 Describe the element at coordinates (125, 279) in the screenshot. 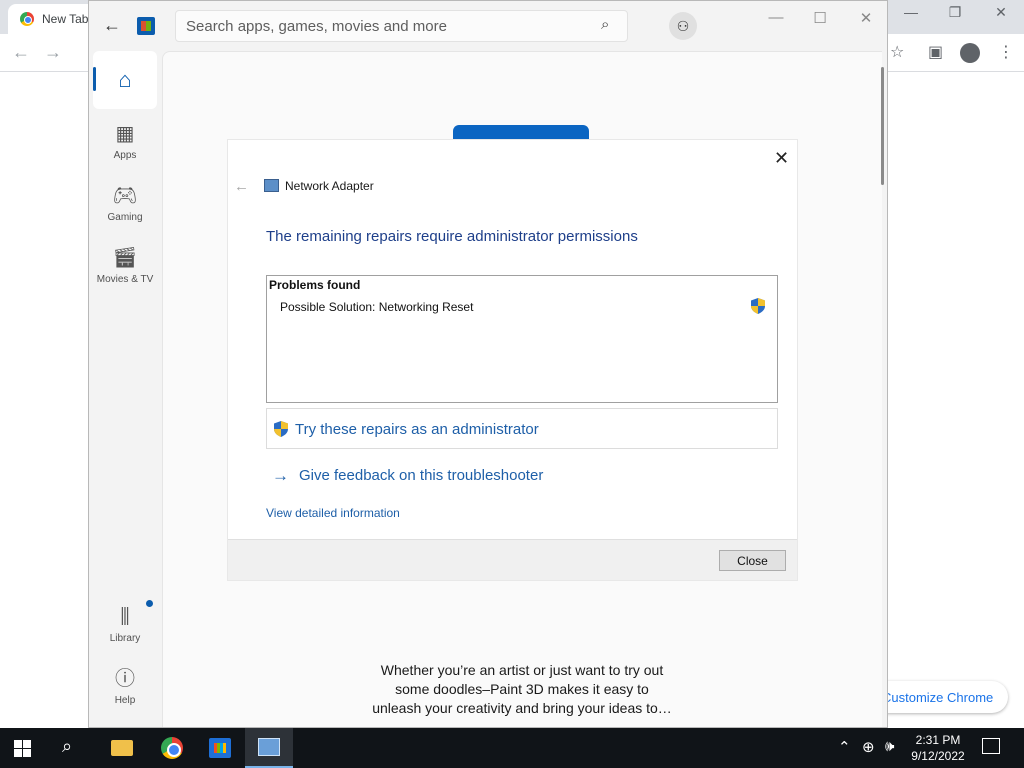

I see `nav-movies-tv-label: Movies & TV` at that location.